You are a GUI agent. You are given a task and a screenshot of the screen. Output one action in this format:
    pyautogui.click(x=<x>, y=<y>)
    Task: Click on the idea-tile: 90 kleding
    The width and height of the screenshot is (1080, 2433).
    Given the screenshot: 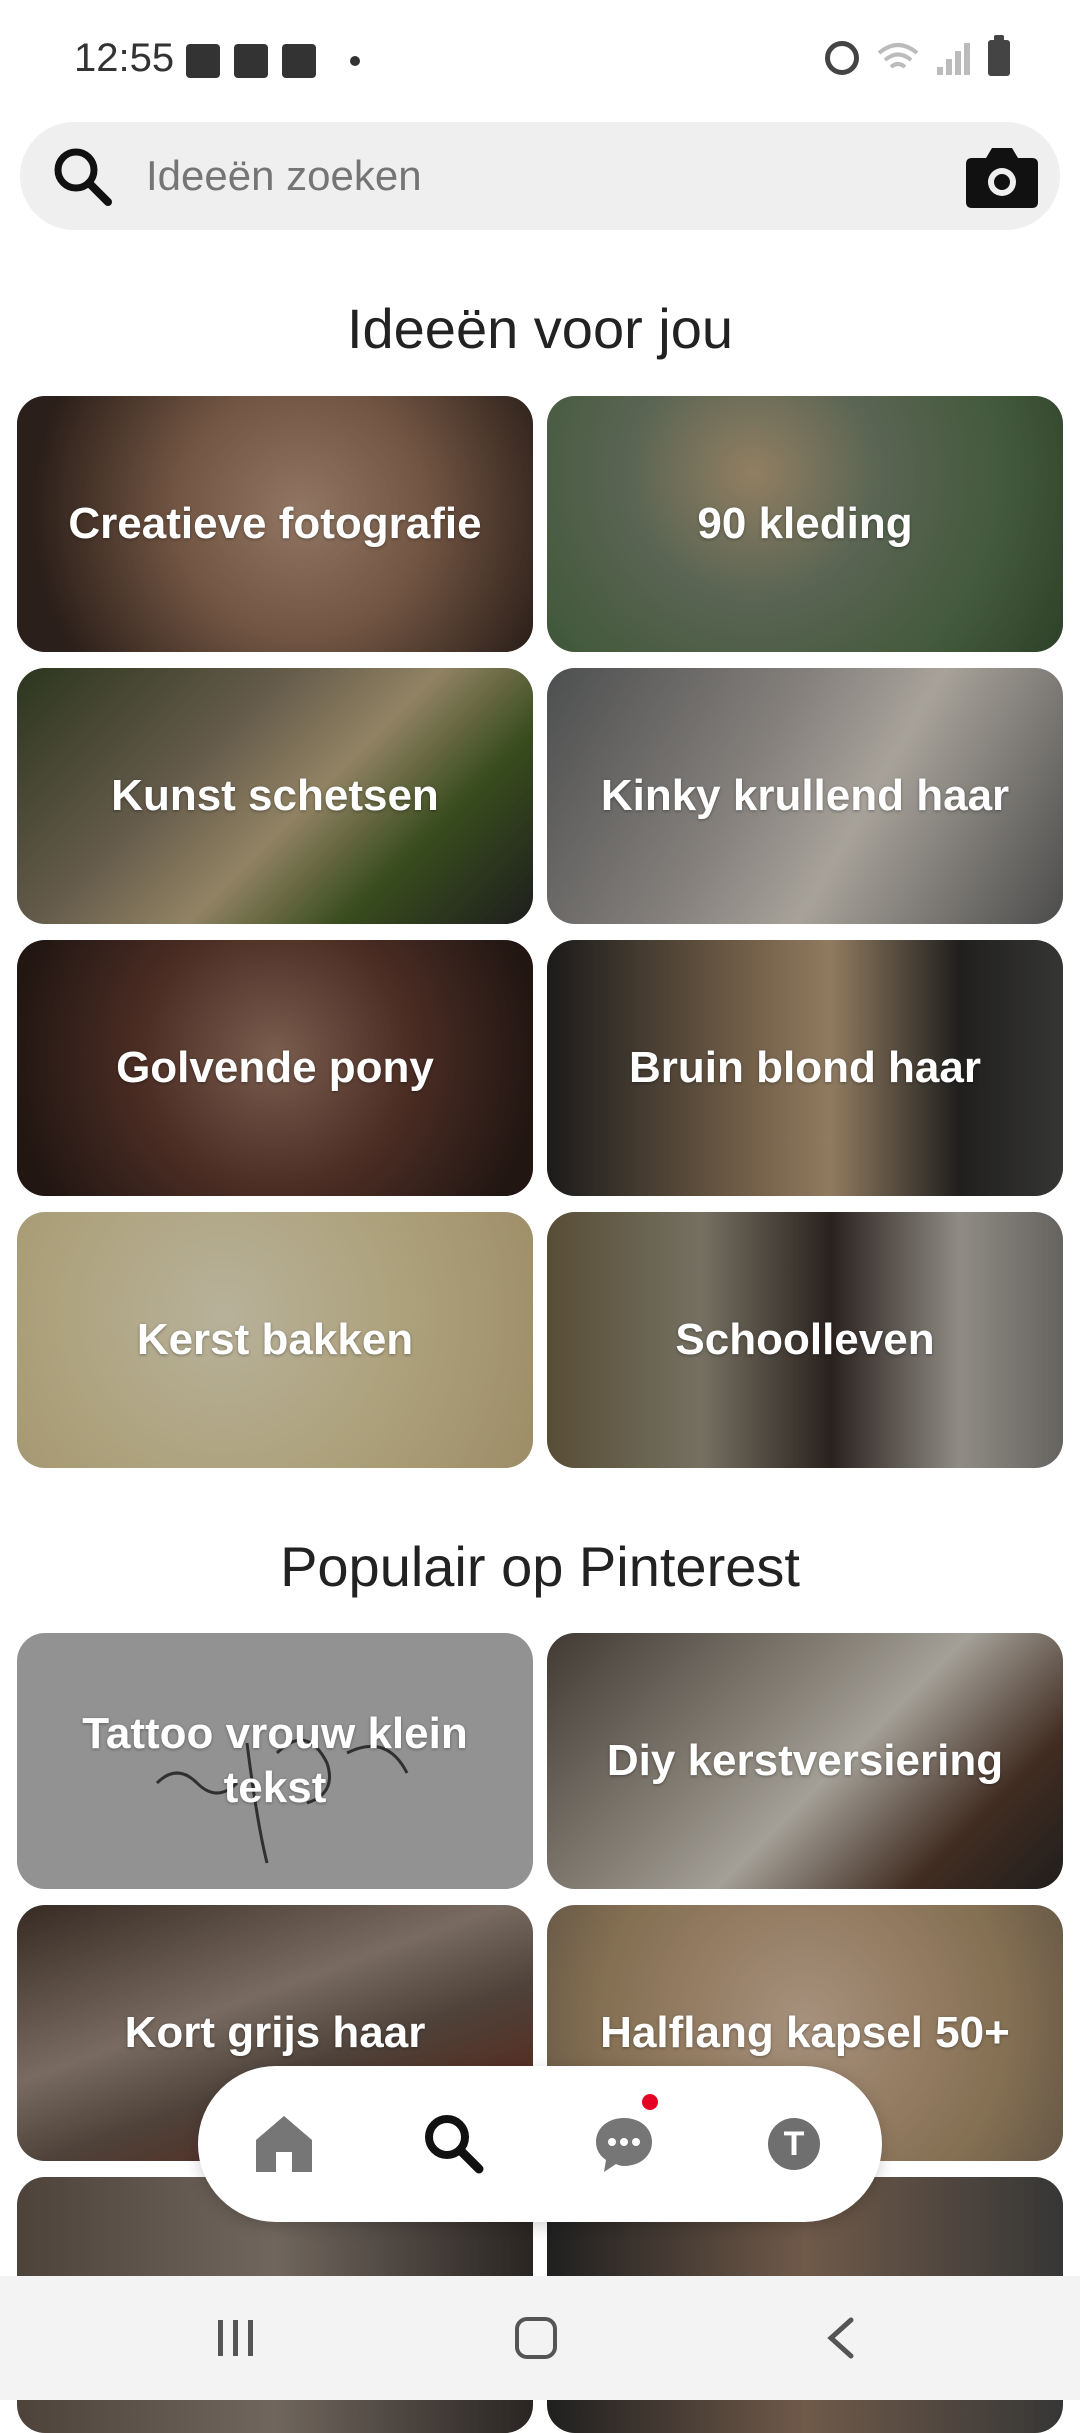 What is the action you would take?
    pyautogui.click(x=805, y=524)
    